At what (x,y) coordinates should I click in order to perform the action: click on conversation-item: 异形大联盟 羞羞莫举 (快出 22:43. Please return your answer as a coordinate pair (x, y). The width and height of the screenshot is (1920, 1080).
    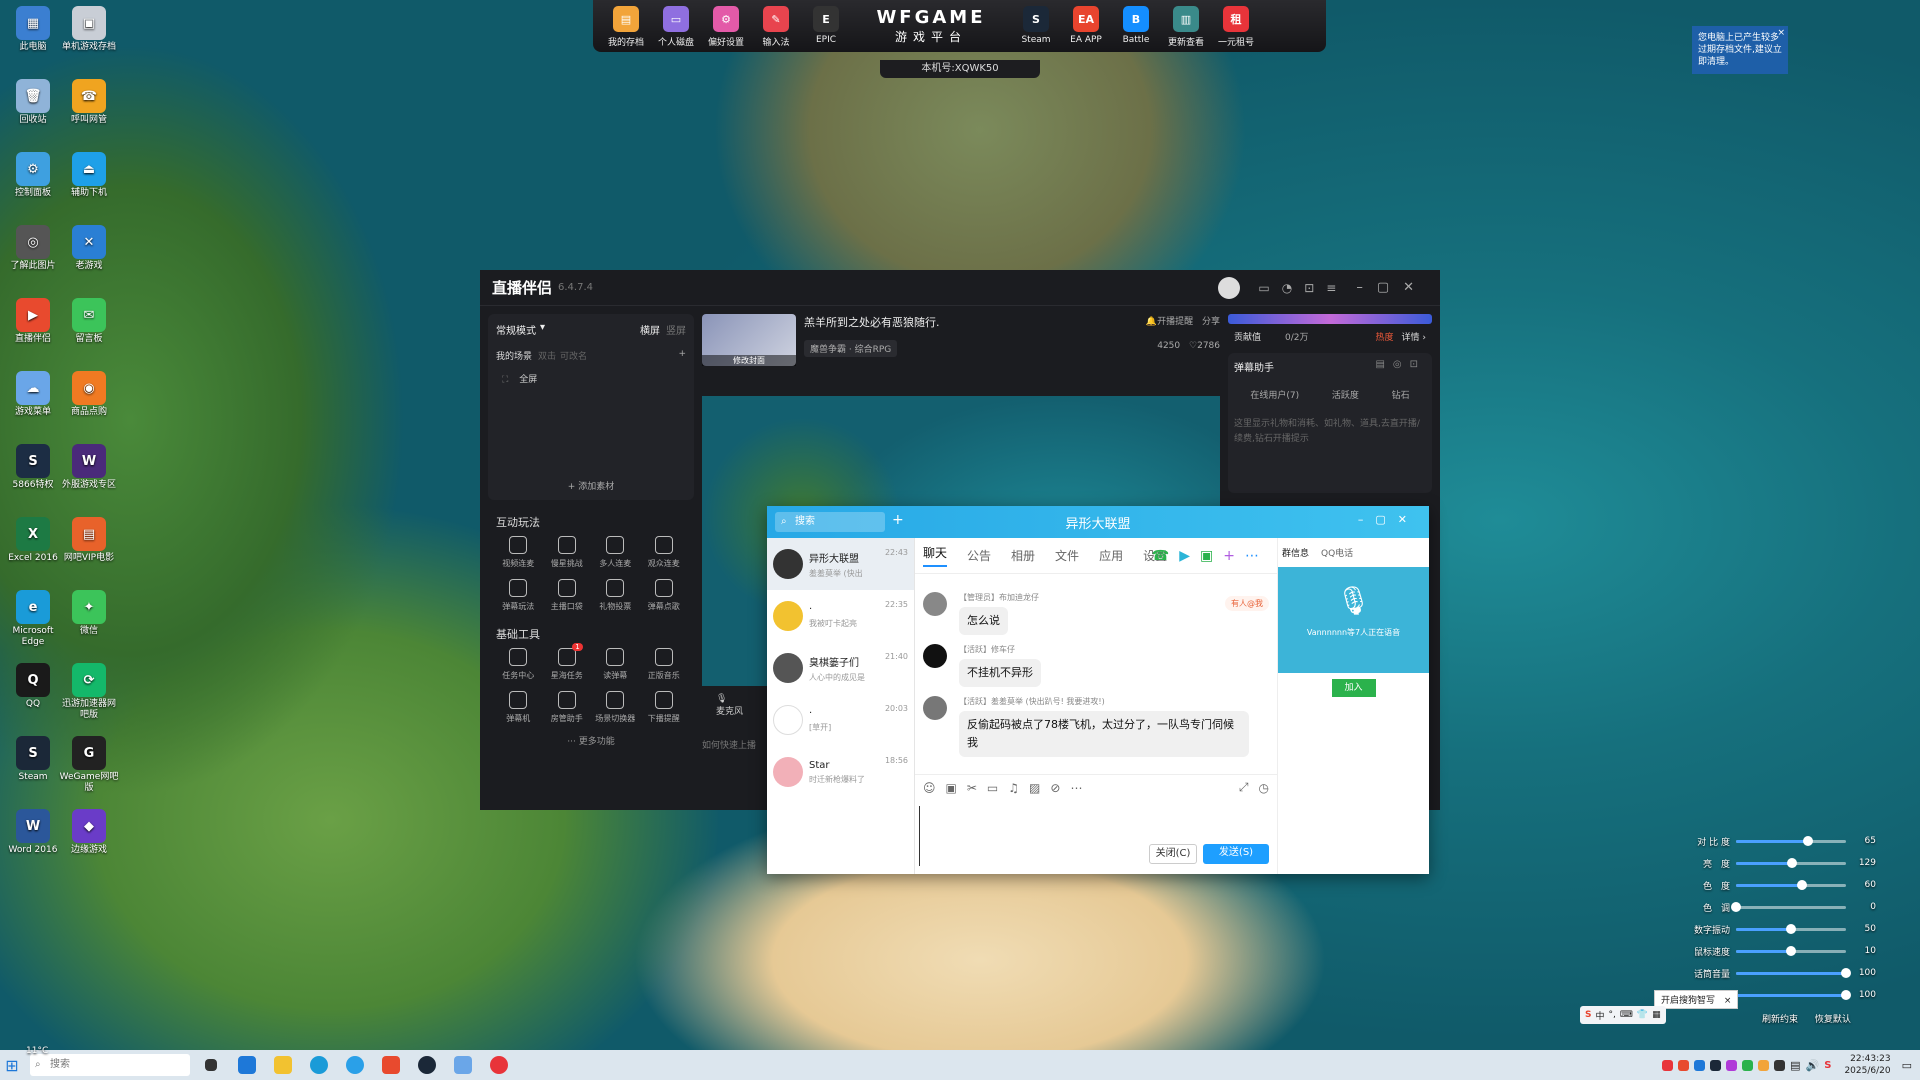
    Looking at the image, I should click on (840, 564).